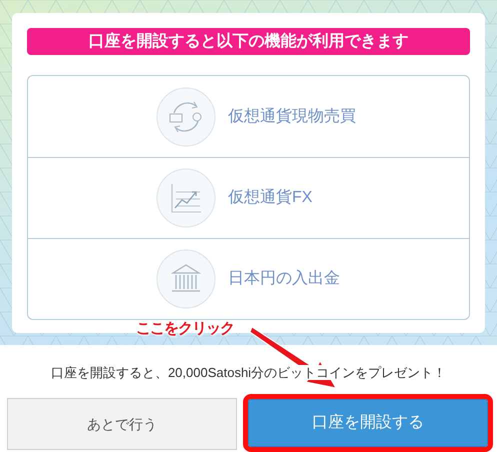 The width and height of the screenshot is (497, 452). I want to click on exchange-icon, so click(186, 116).